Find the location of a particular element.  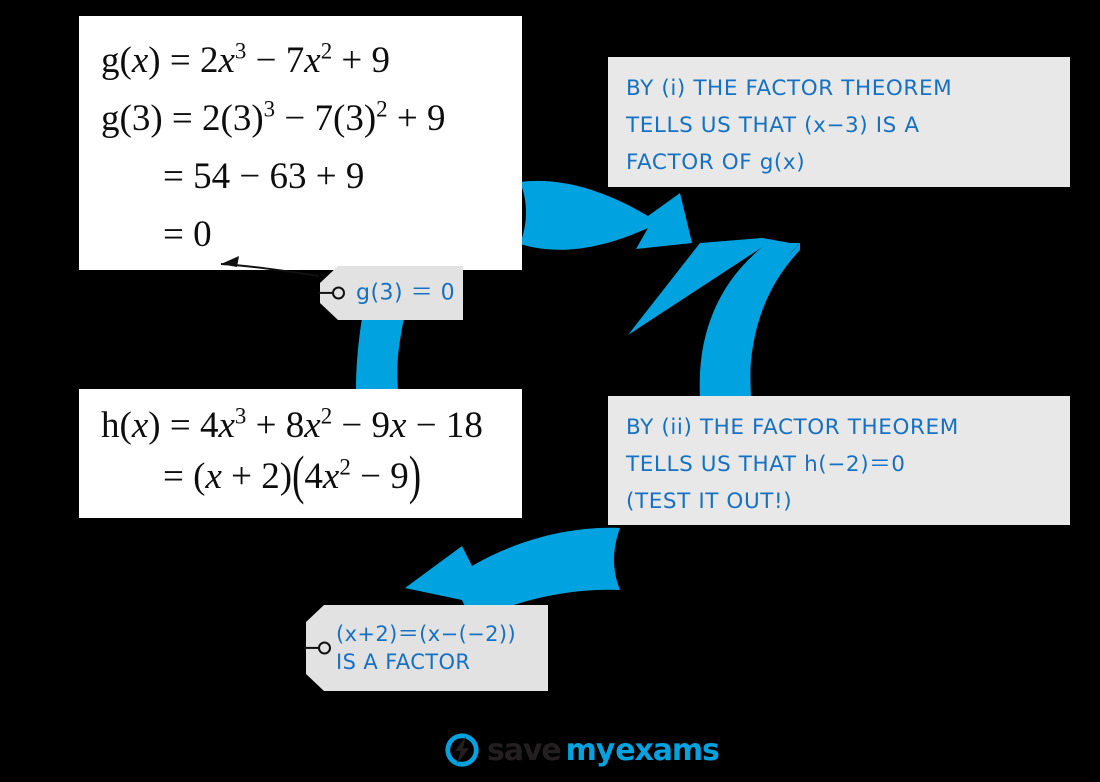

math-line-g1: g(x) = 2x3 − 7x2 + 9 is located at coordinates (246, 59).